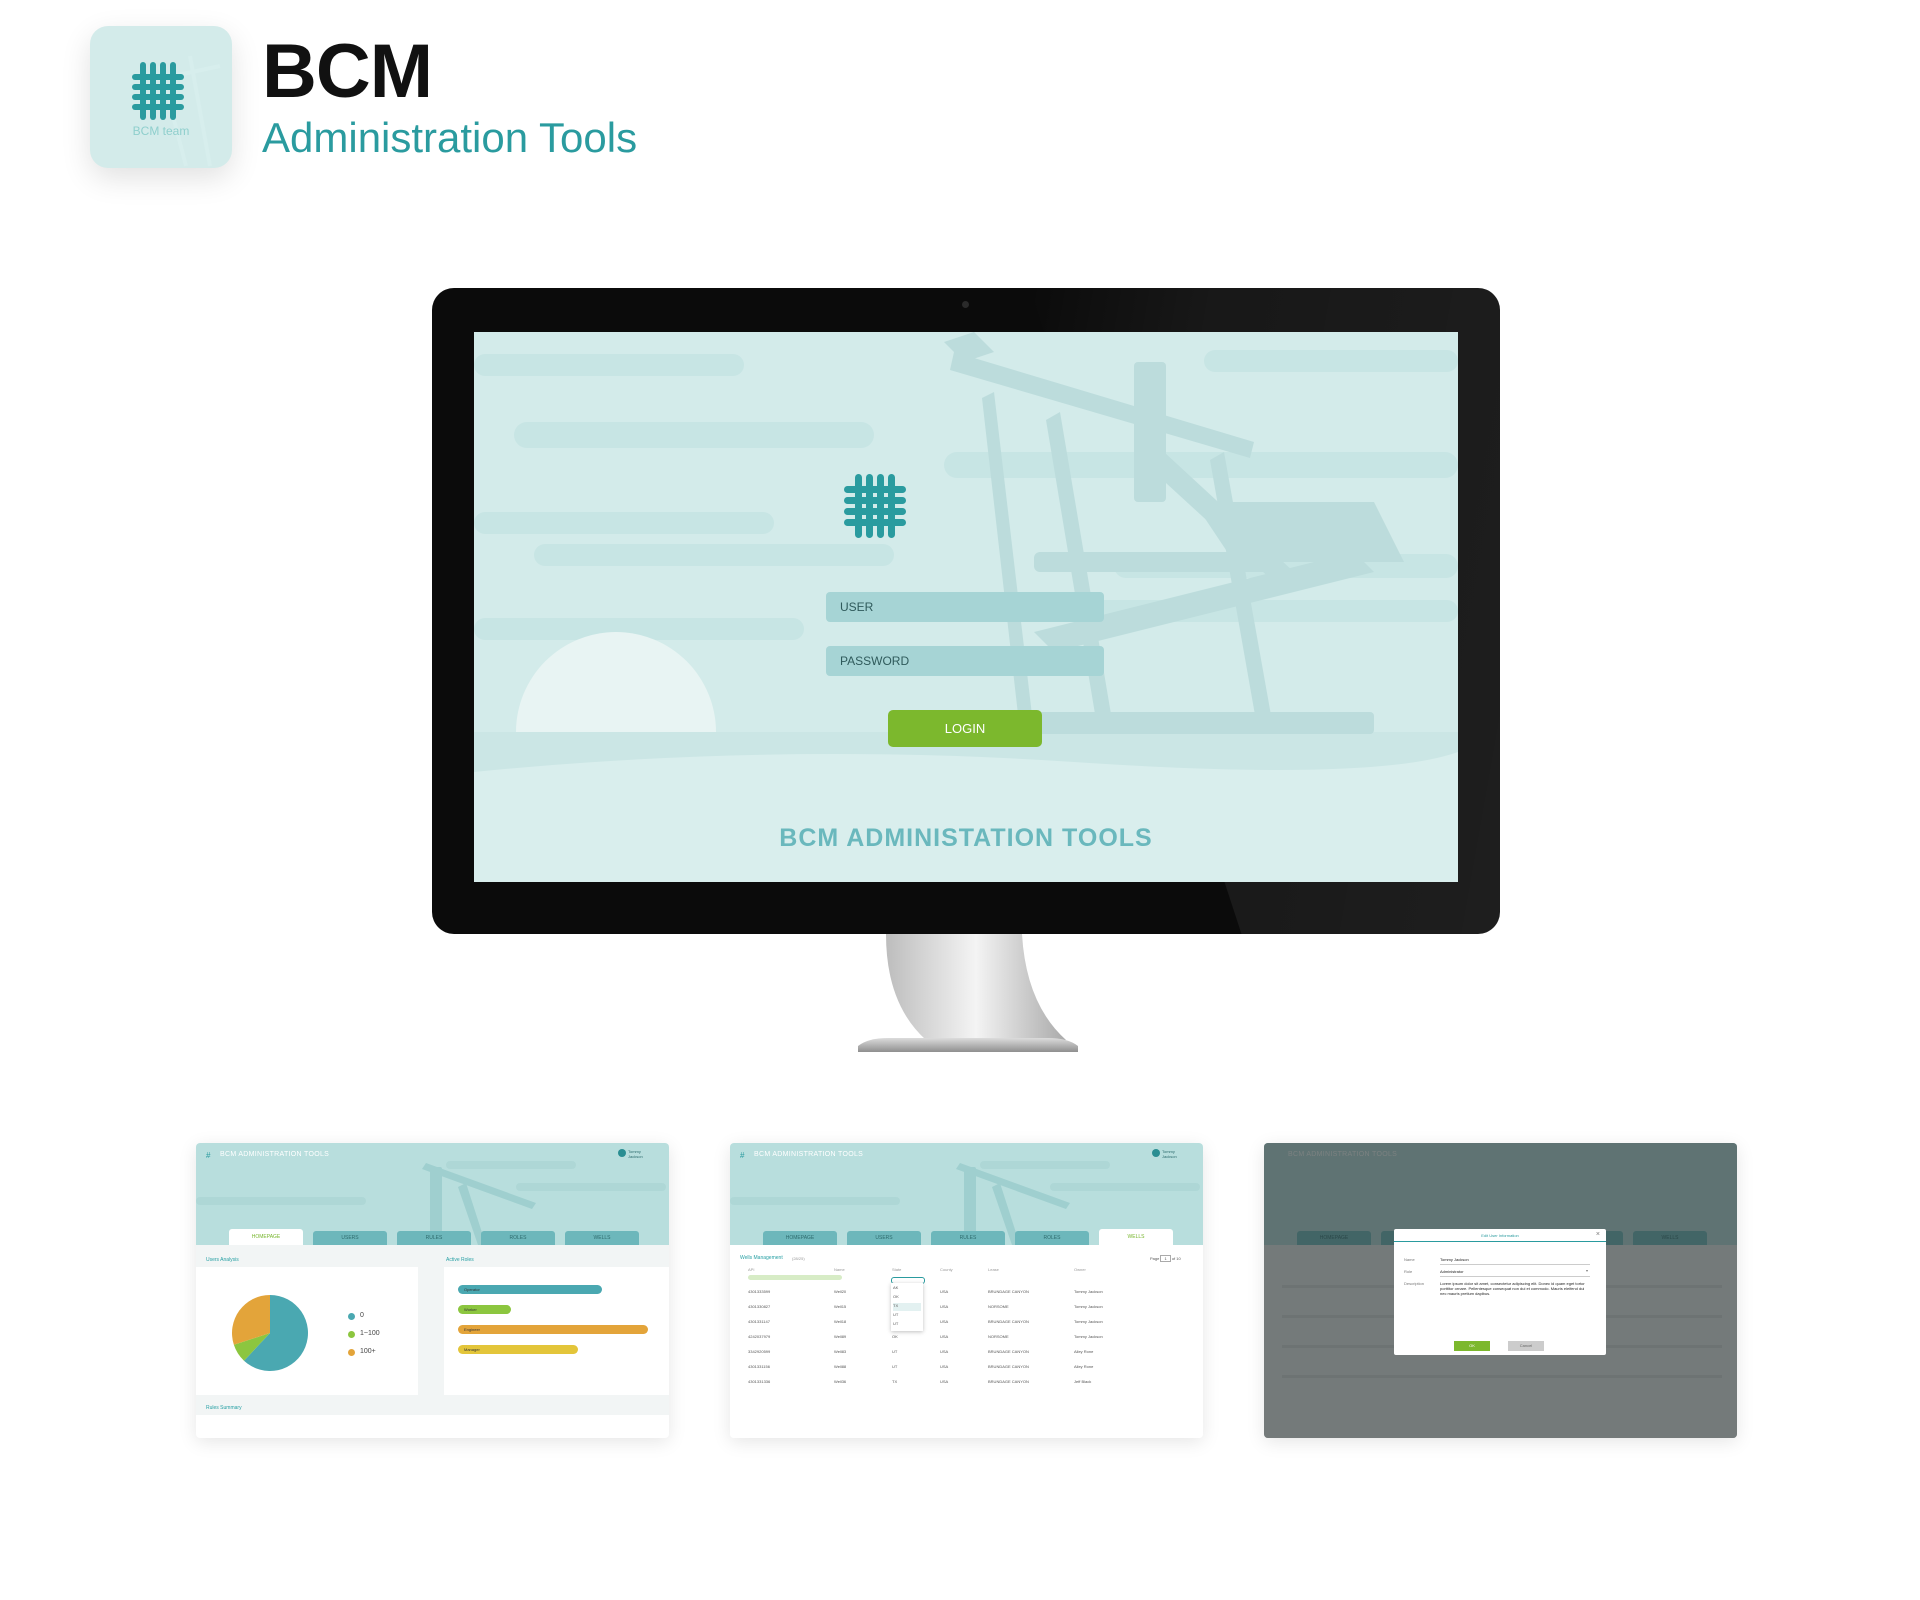 Image resolution: width=1920 pixels, height=1600 pixels. I want to click on user-avatar-icon, so click(1156, 1153).